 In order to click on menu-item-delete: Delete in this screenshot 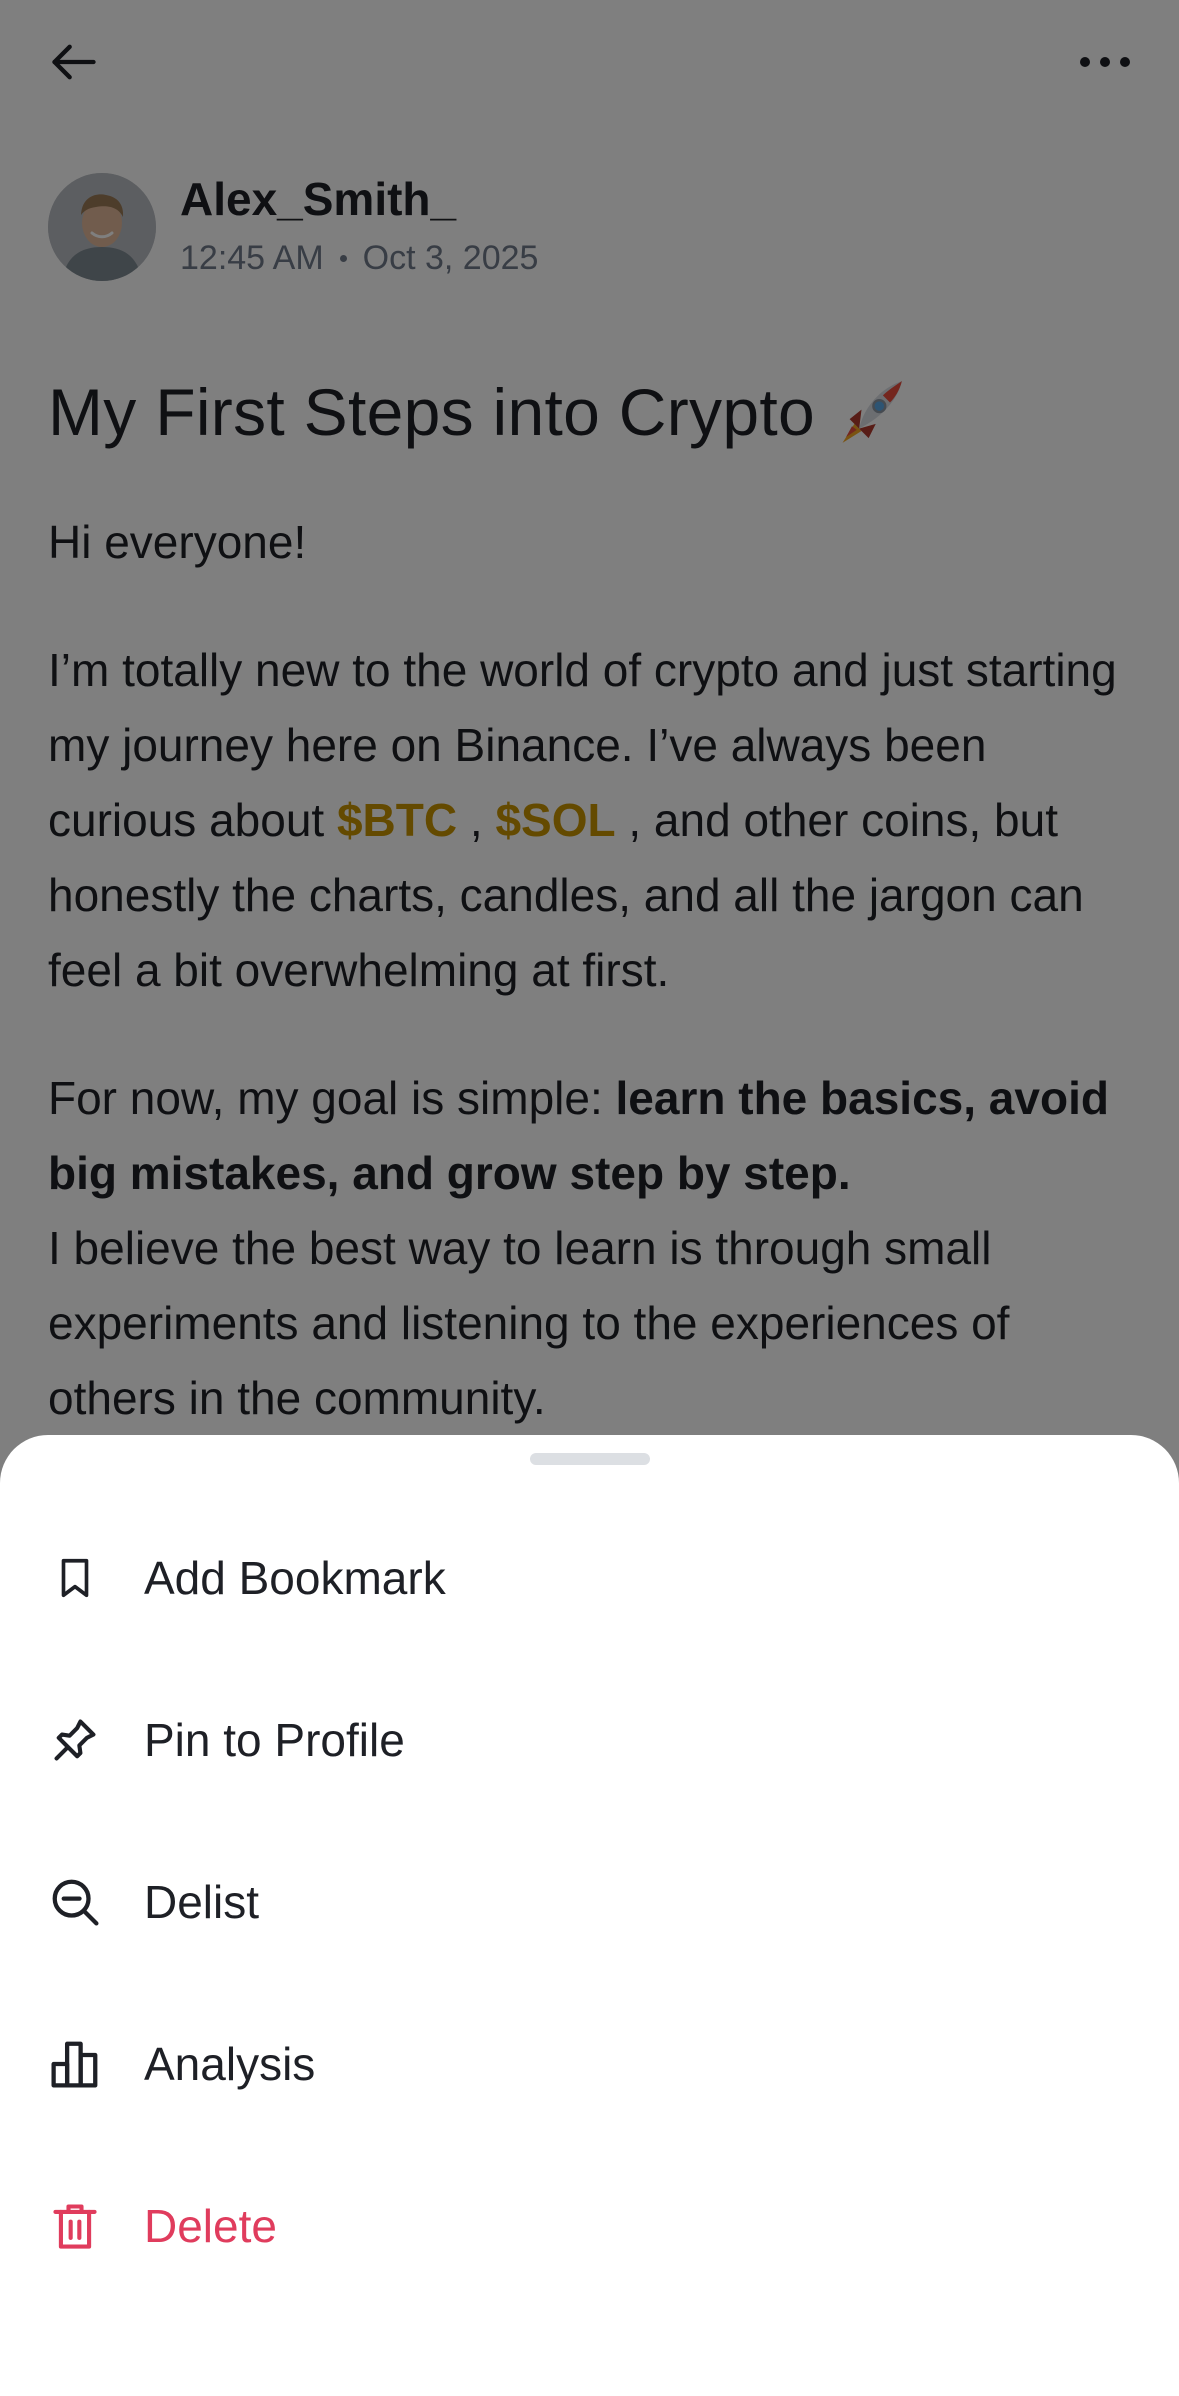, I will do `click(589, 2226)`.